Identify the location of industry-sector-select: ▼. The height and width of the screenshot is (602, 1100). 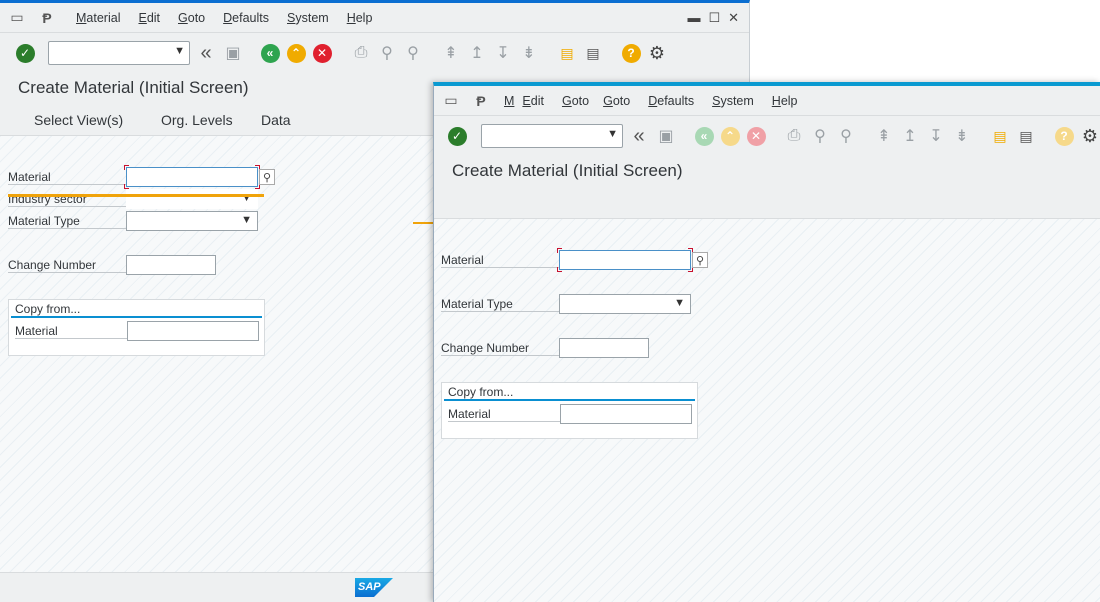
(192, 199).